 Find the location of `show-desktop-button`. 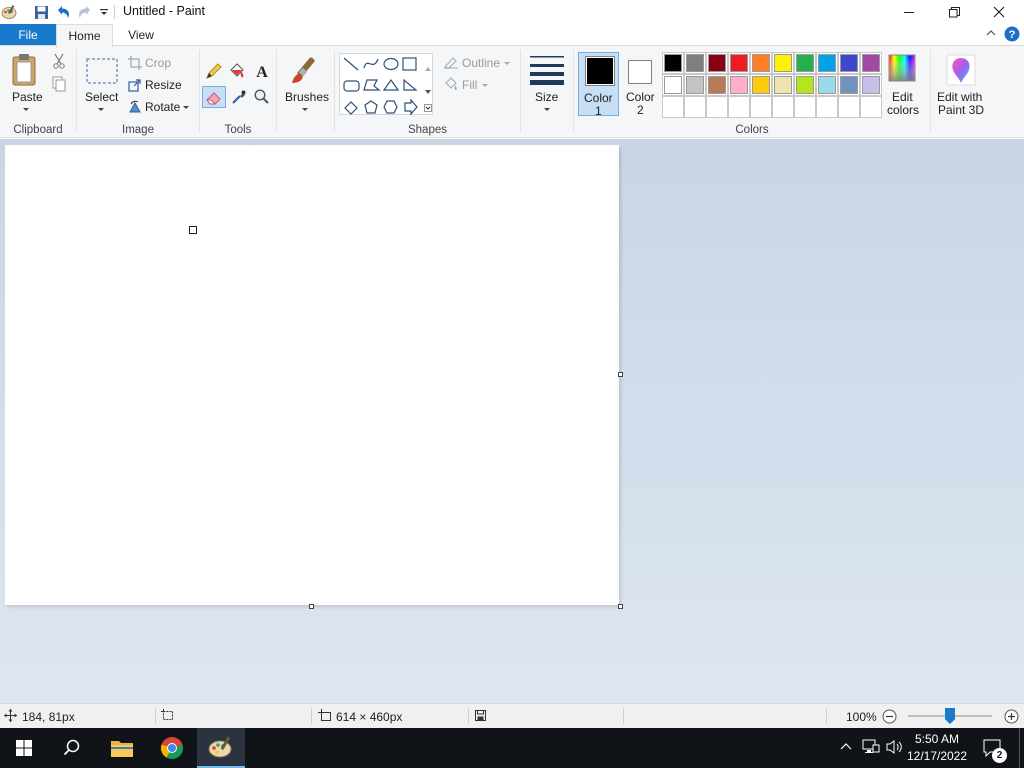

show-desktop-button is located at coordinates (1019, 748).